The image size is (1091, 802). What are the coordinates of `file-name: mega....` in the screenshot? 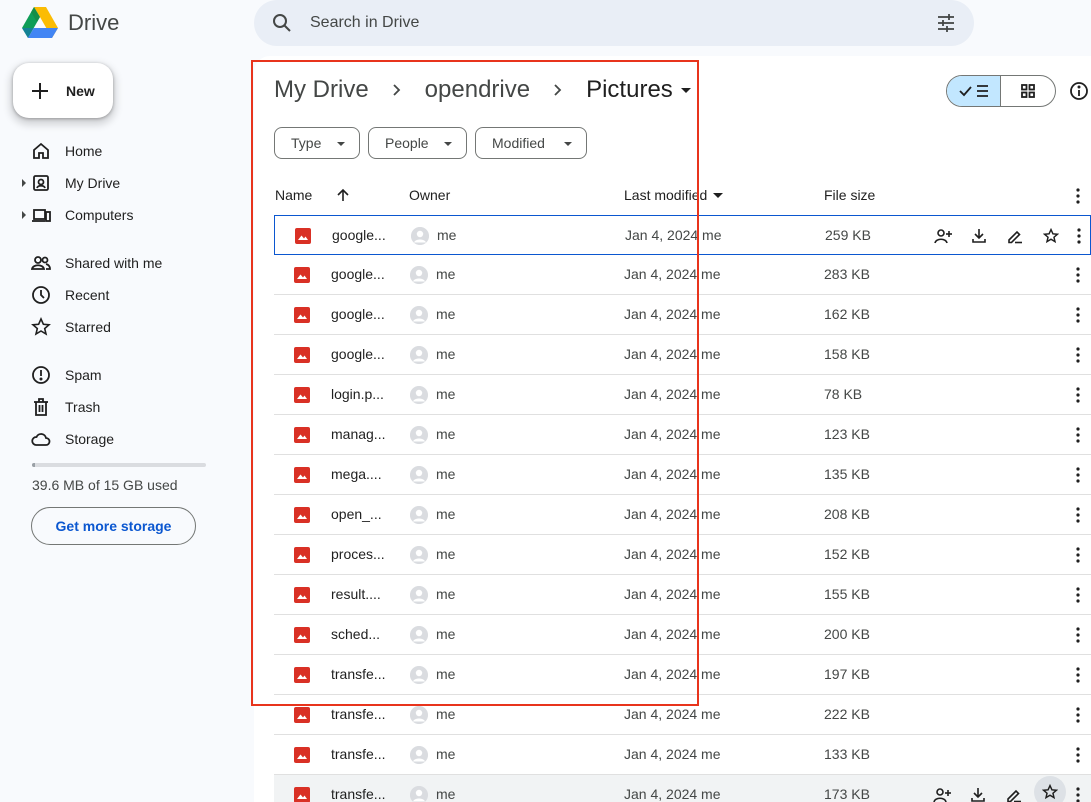 It's located at (362, 474).